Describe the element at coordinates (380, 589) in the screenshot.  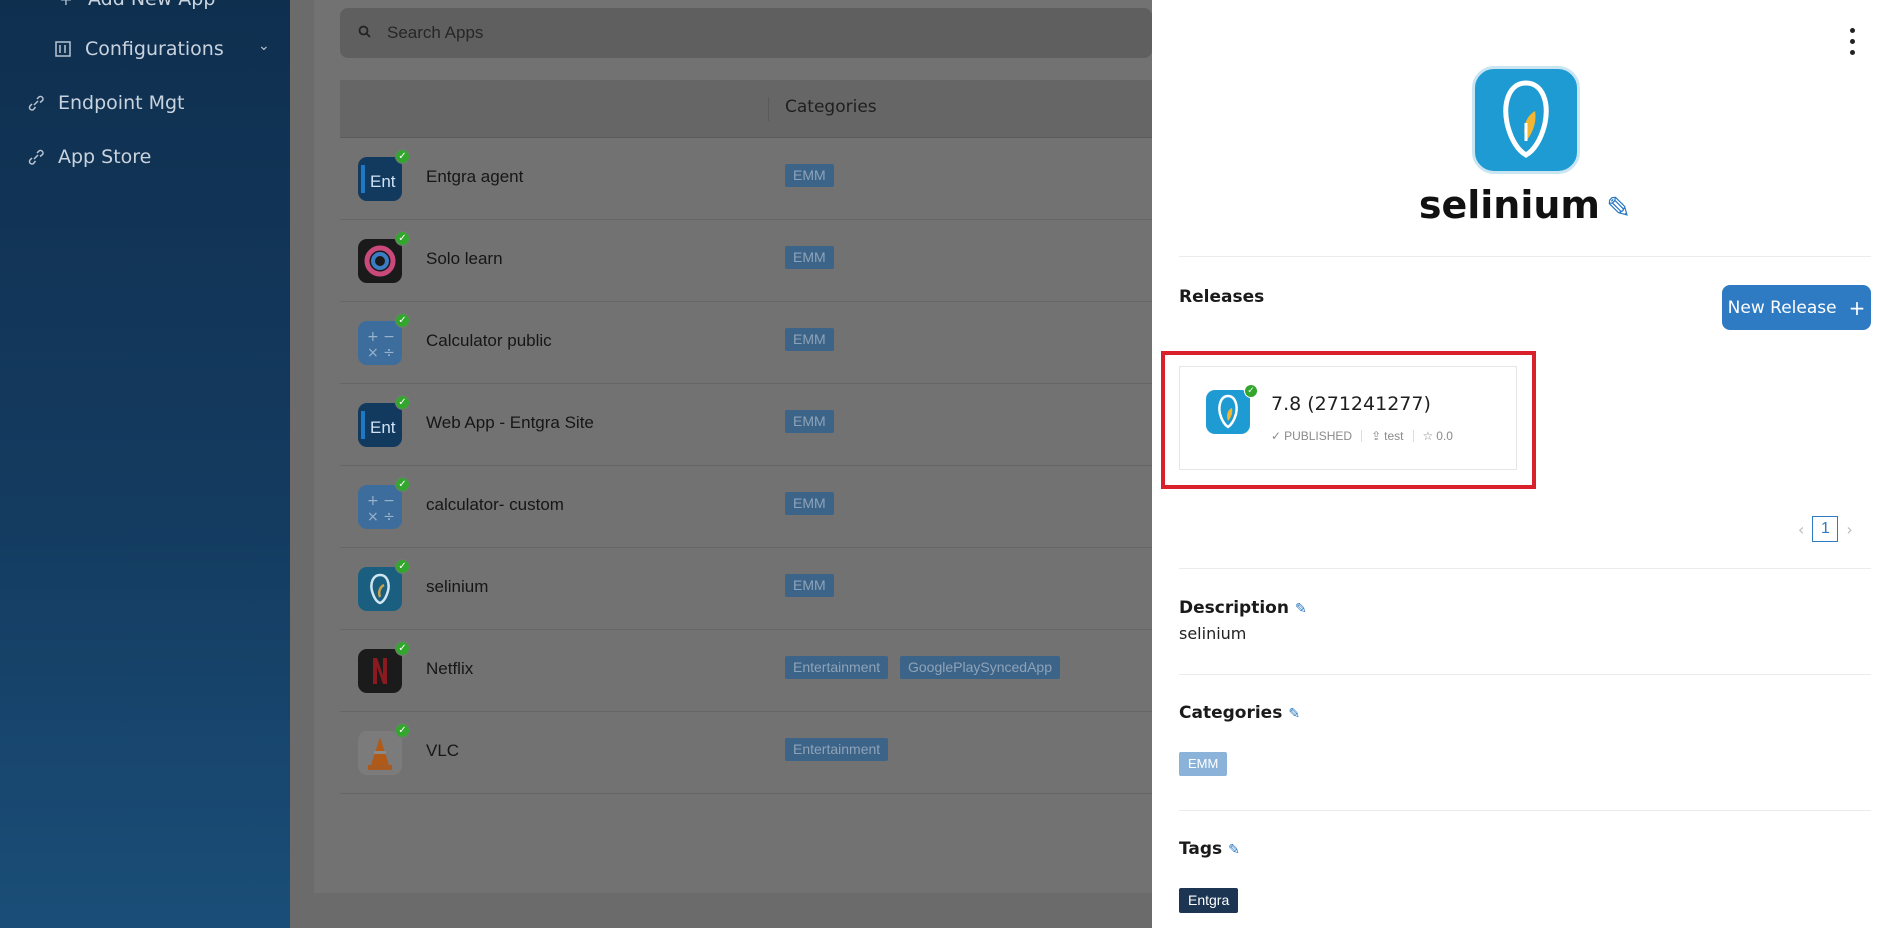
I see `selinium-icon` at that location.